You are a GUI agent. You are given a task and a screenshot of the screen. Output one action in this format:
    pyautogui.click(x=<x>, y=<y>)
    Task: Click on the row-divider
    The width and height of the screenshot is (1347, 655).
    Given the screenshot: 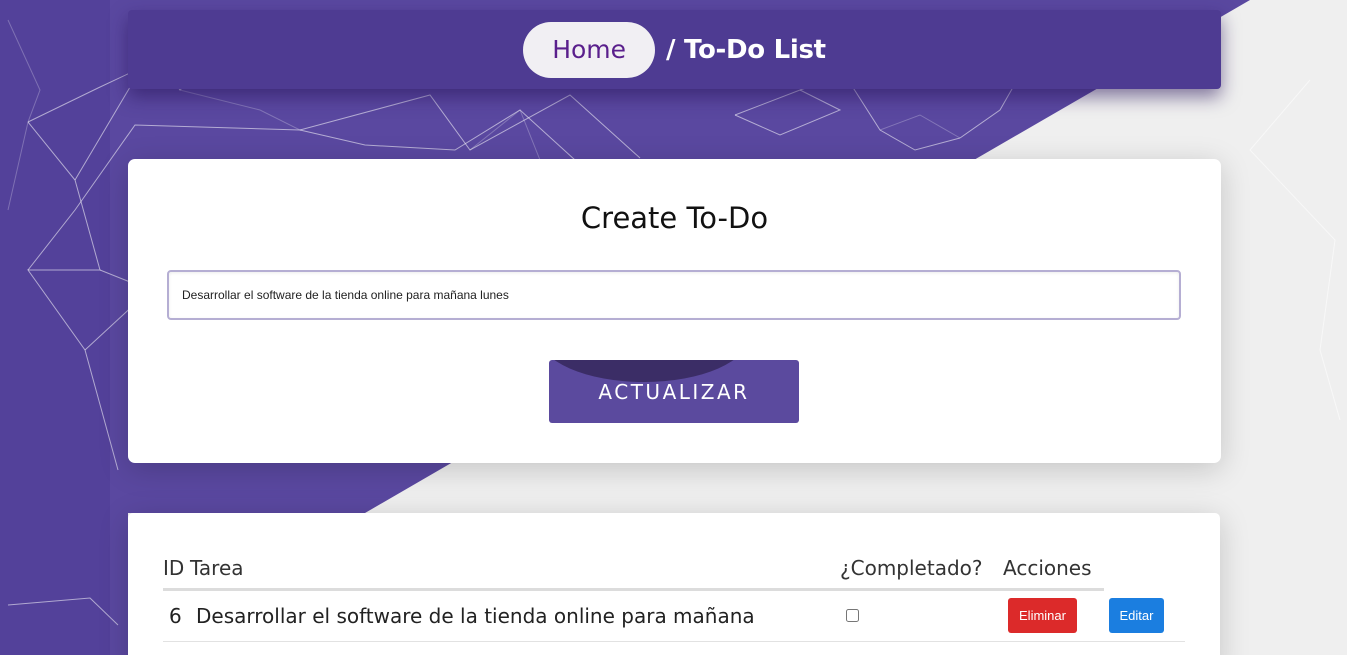 What is the action you would take?
    pyautogui.click(x=674, y=641)
    